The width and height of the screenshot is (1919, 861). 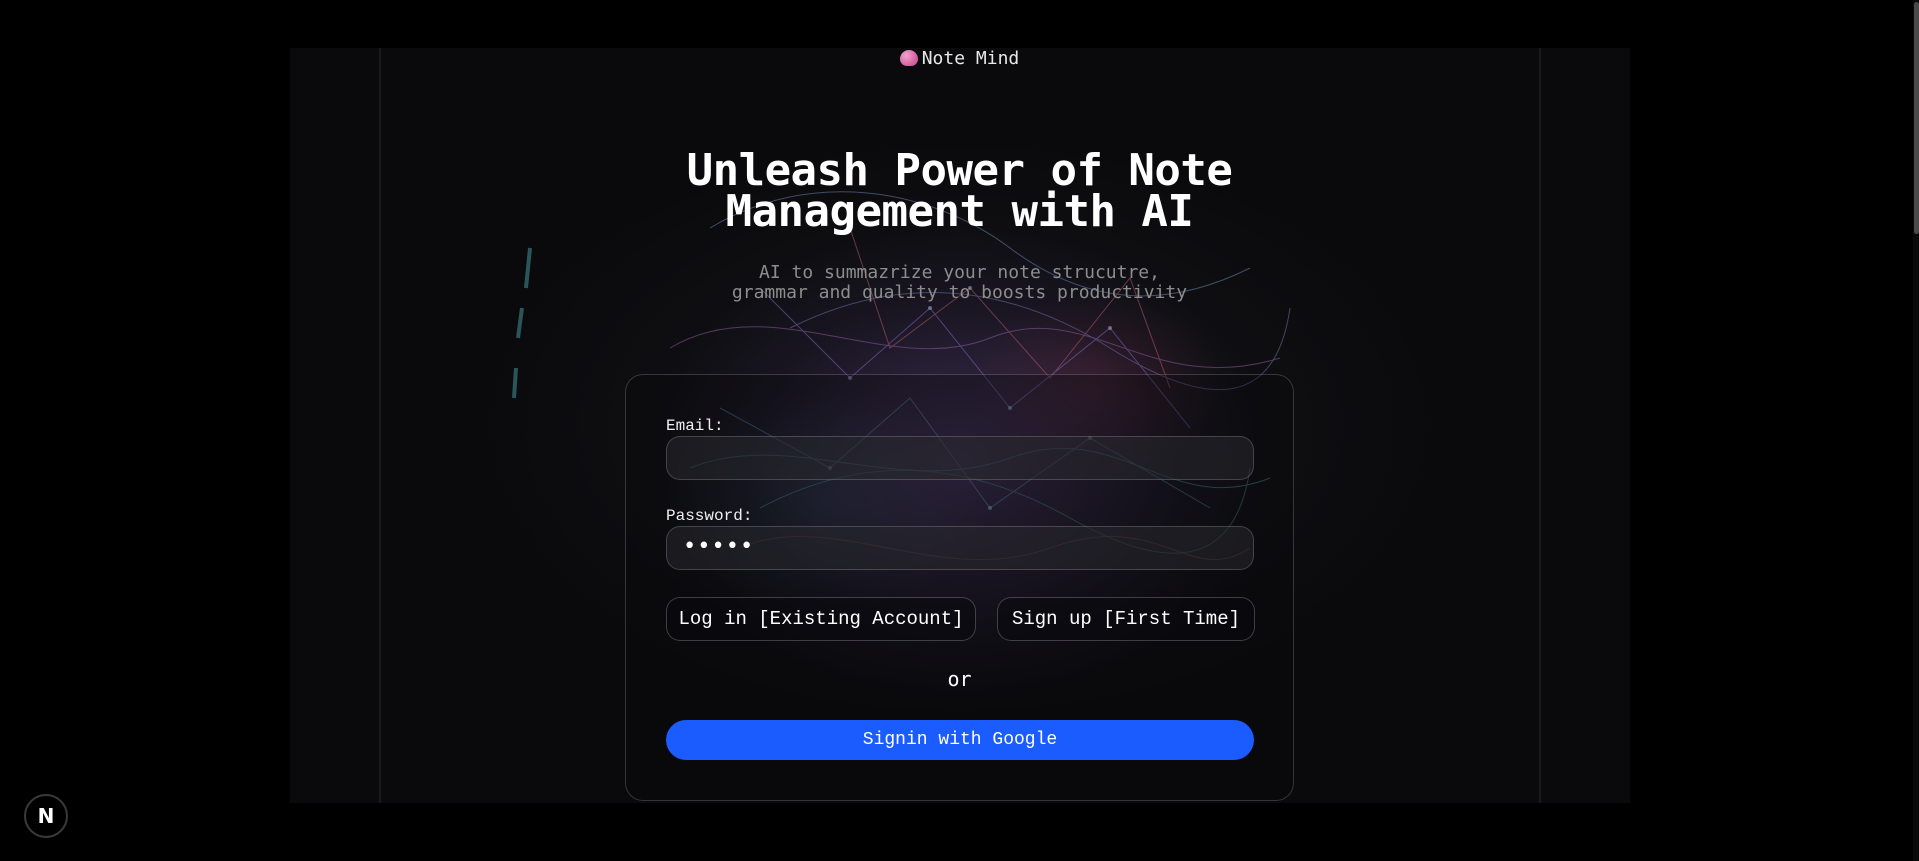 I want to click on brain-icon, so click(x=908, y=58).